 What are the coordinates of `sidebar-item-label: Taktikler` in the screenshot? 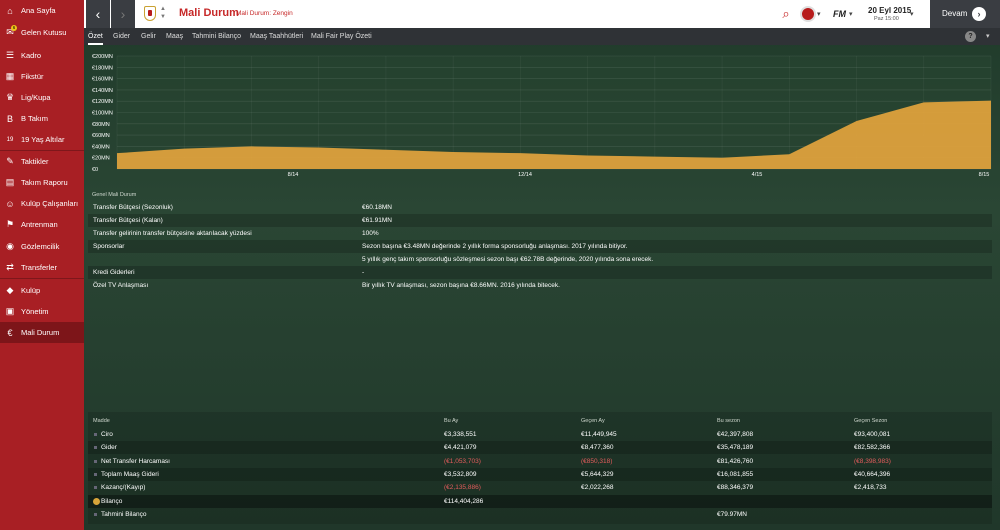 It's located at (35, 161).